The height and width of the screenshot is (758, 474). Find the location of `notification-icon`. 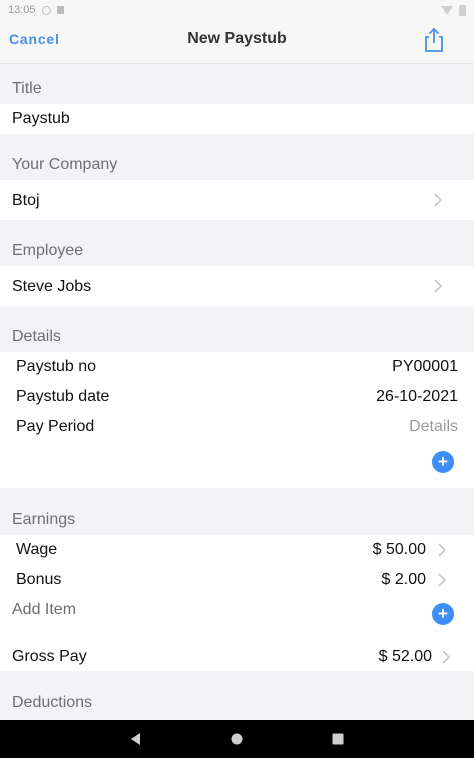

notification-icon is located at coordinates (46, 10).